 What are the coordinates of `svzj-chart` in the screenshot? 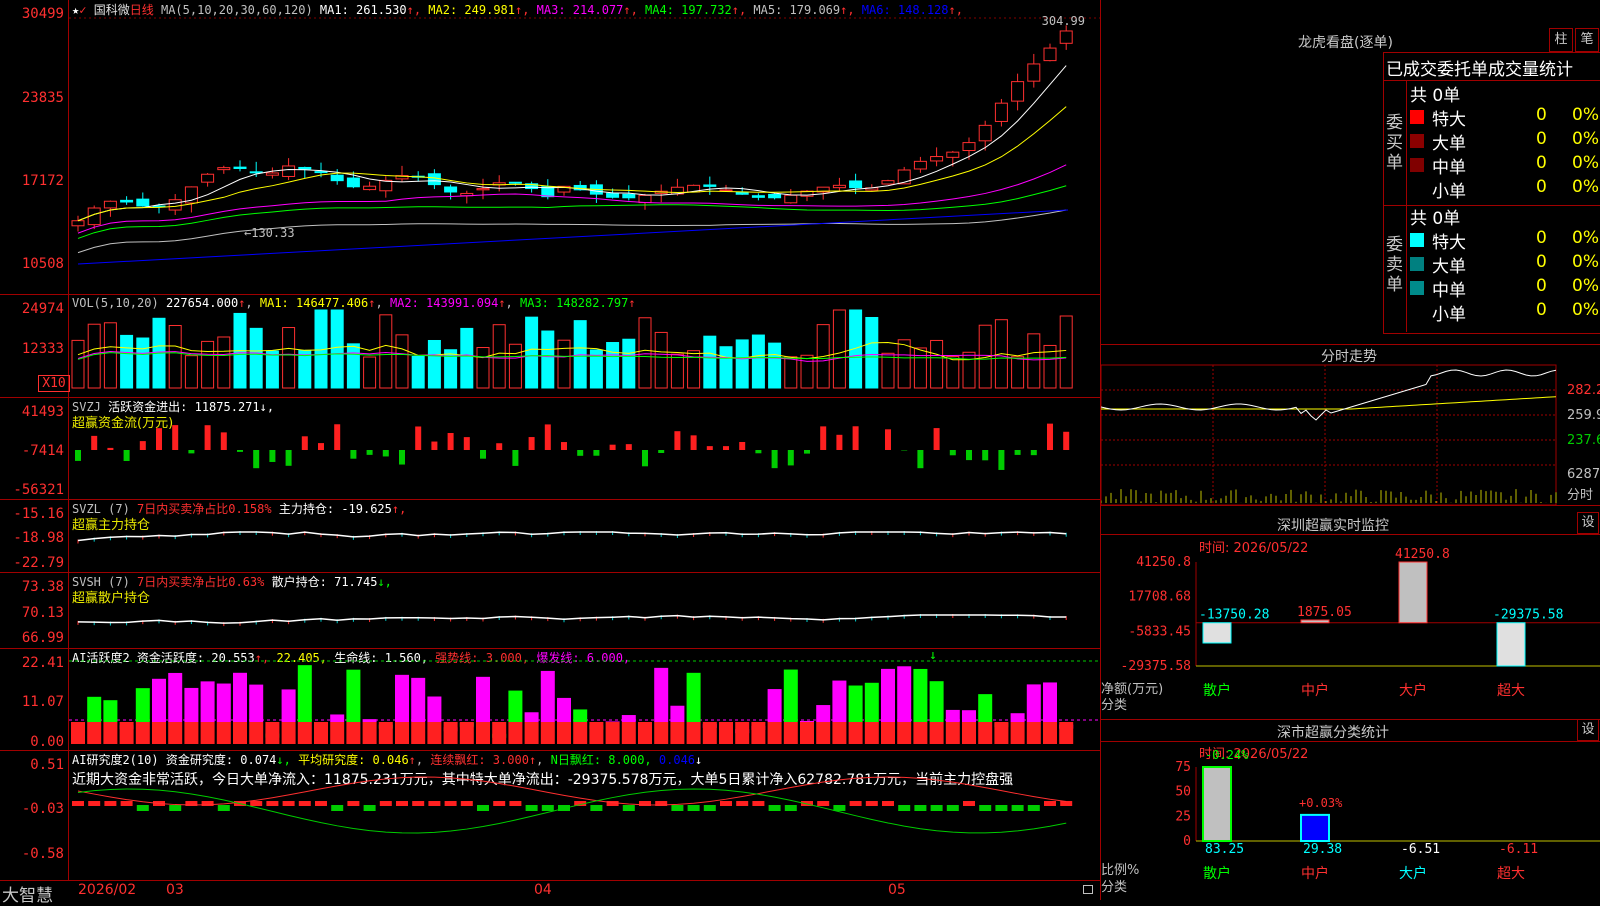 It's located at (550, 449).